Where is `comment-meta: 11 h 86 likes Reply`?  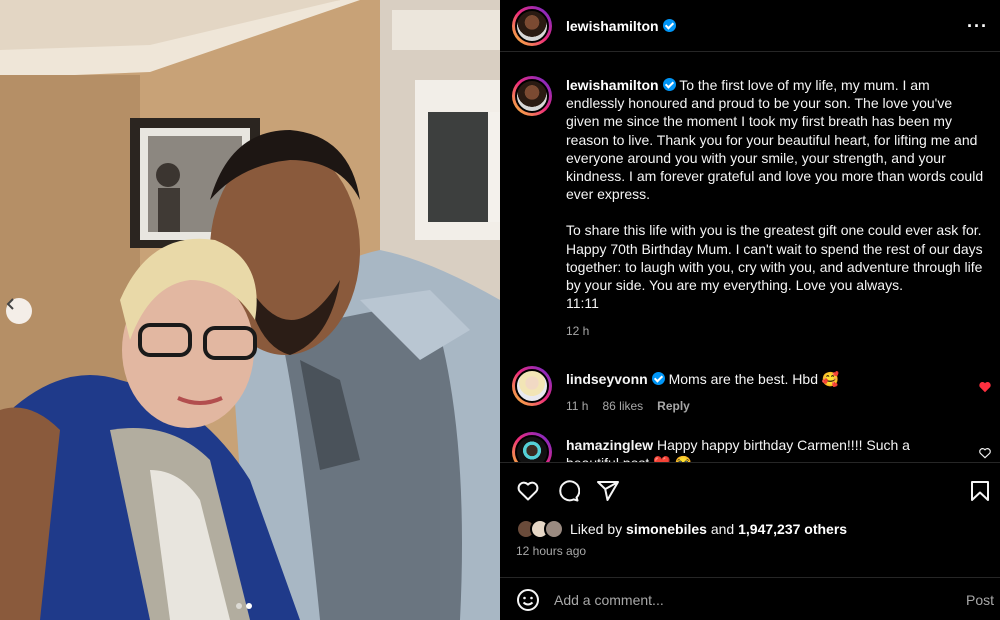 comment-meta: 11 h 86 likes Reply is located at coordinates (761, 406).